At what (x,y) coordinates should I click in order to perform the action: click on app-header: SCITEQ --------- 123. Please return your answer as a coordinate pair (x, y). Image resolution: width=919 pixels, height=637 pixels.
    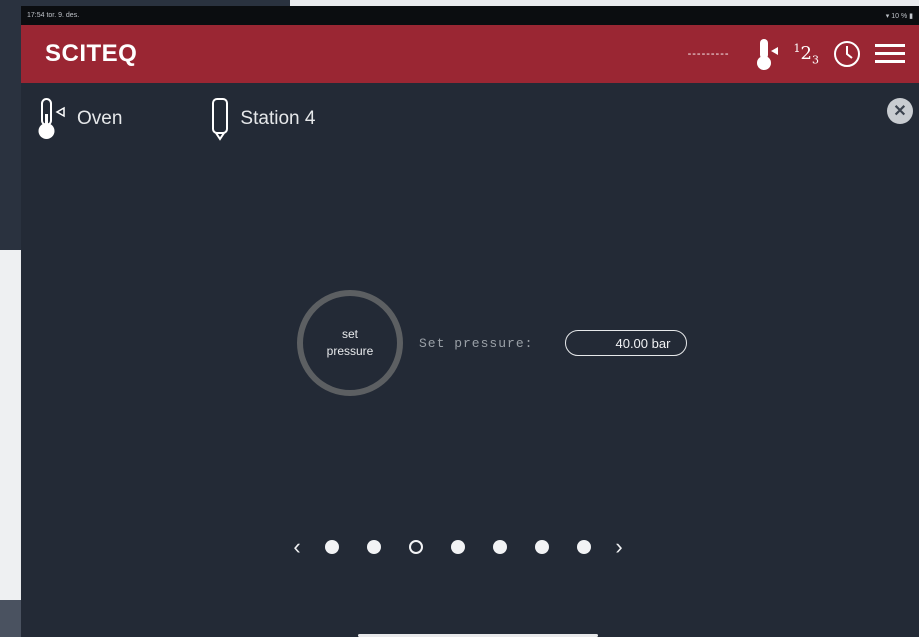
    Looking at the image, I should click on (470, 54).